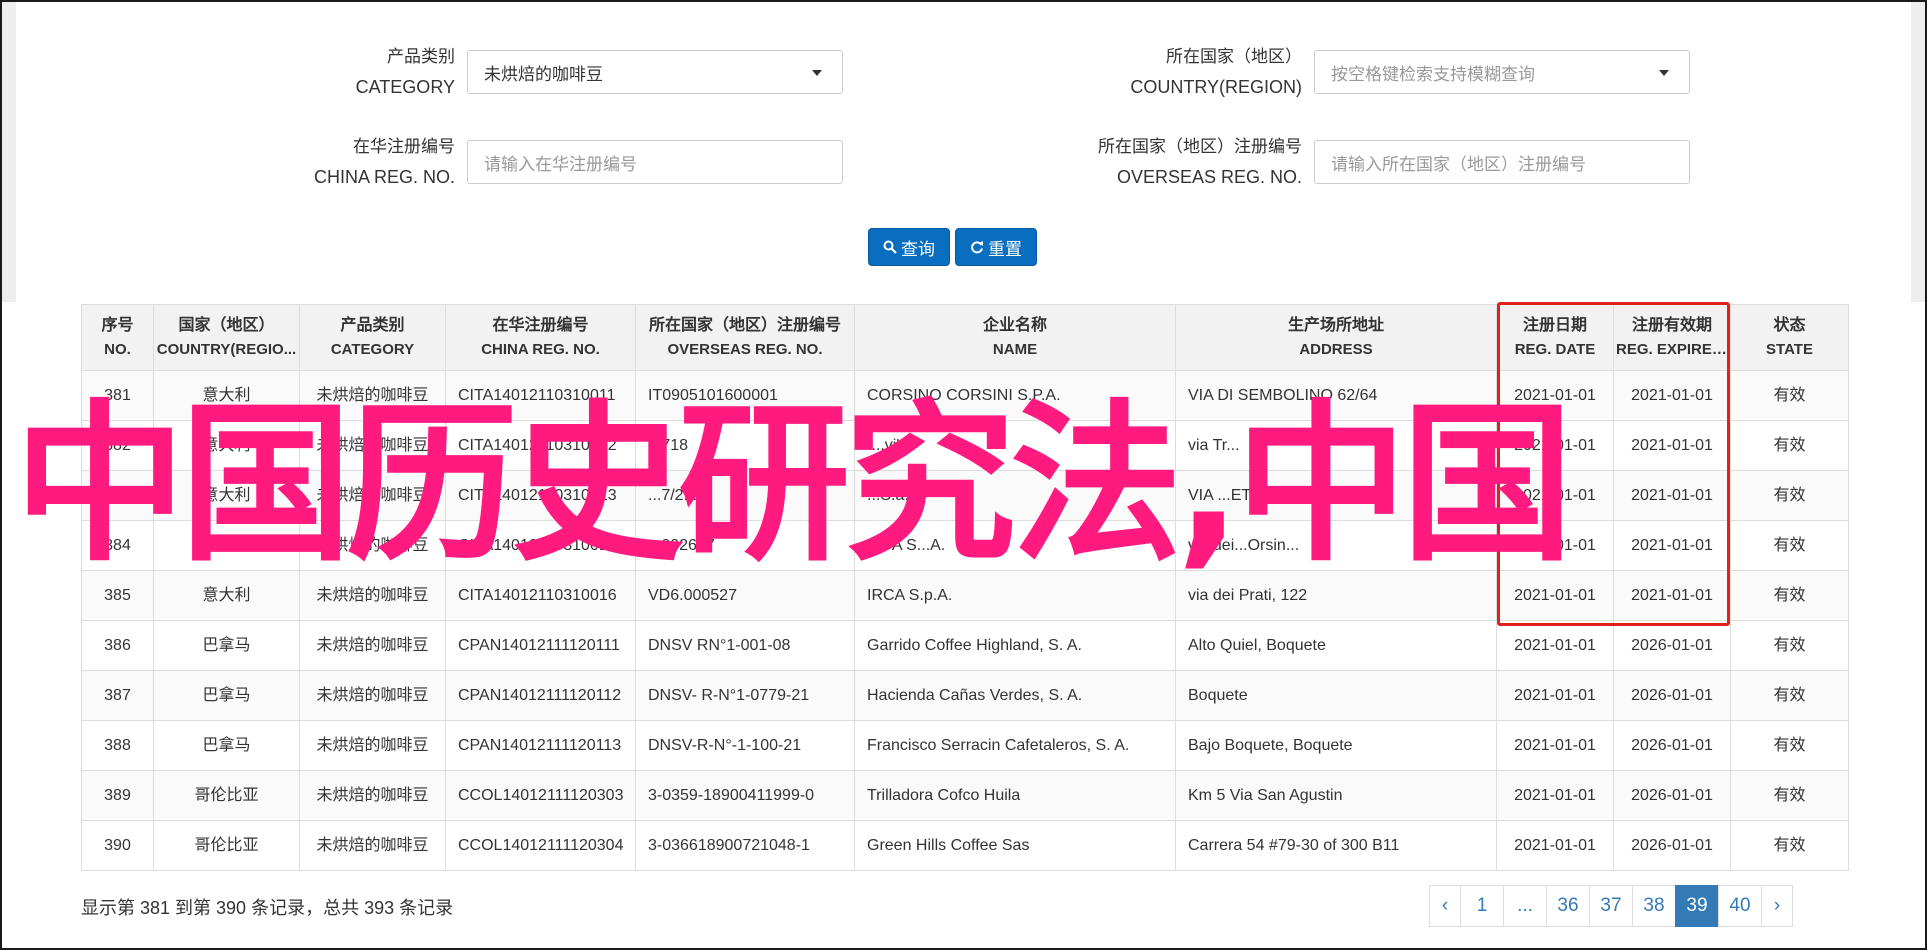 This screenshot has height=950, width=1927. What do you see at coordinates (1654, 906) in the screenshot?
I see `page-button: 38` at bounding box center [1654, 906].